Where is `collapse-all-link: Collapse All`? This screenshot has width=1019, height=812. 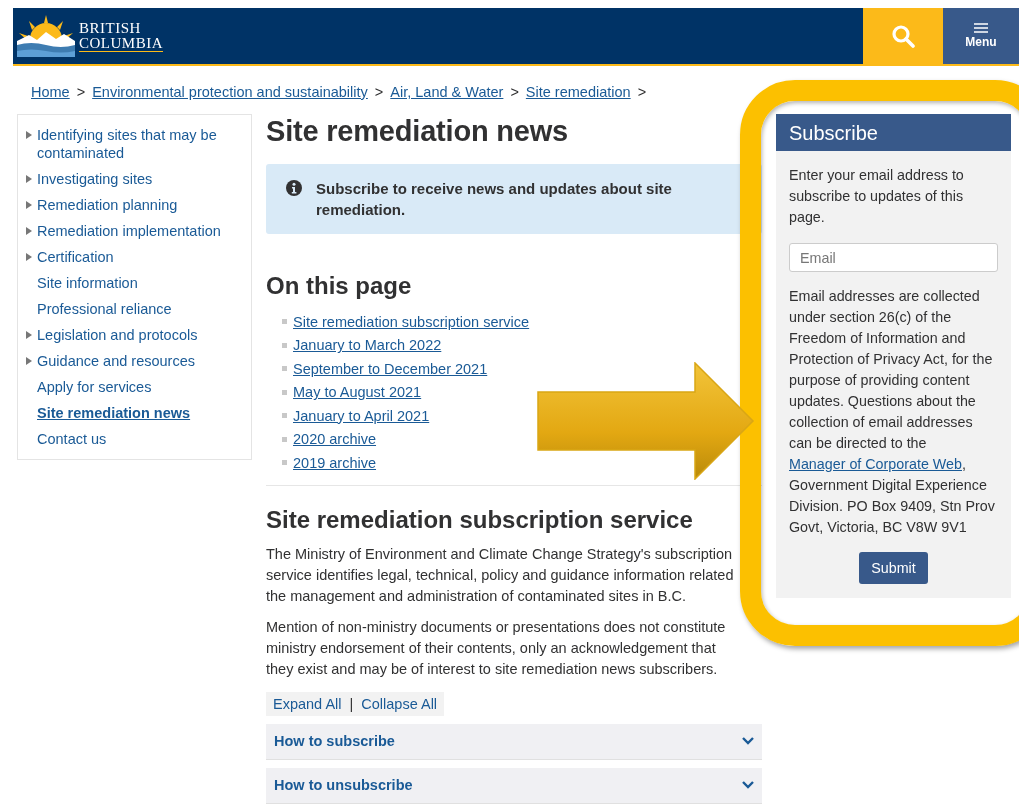 collapse-all-link: Collapse All is located at coordinates (399, 703).